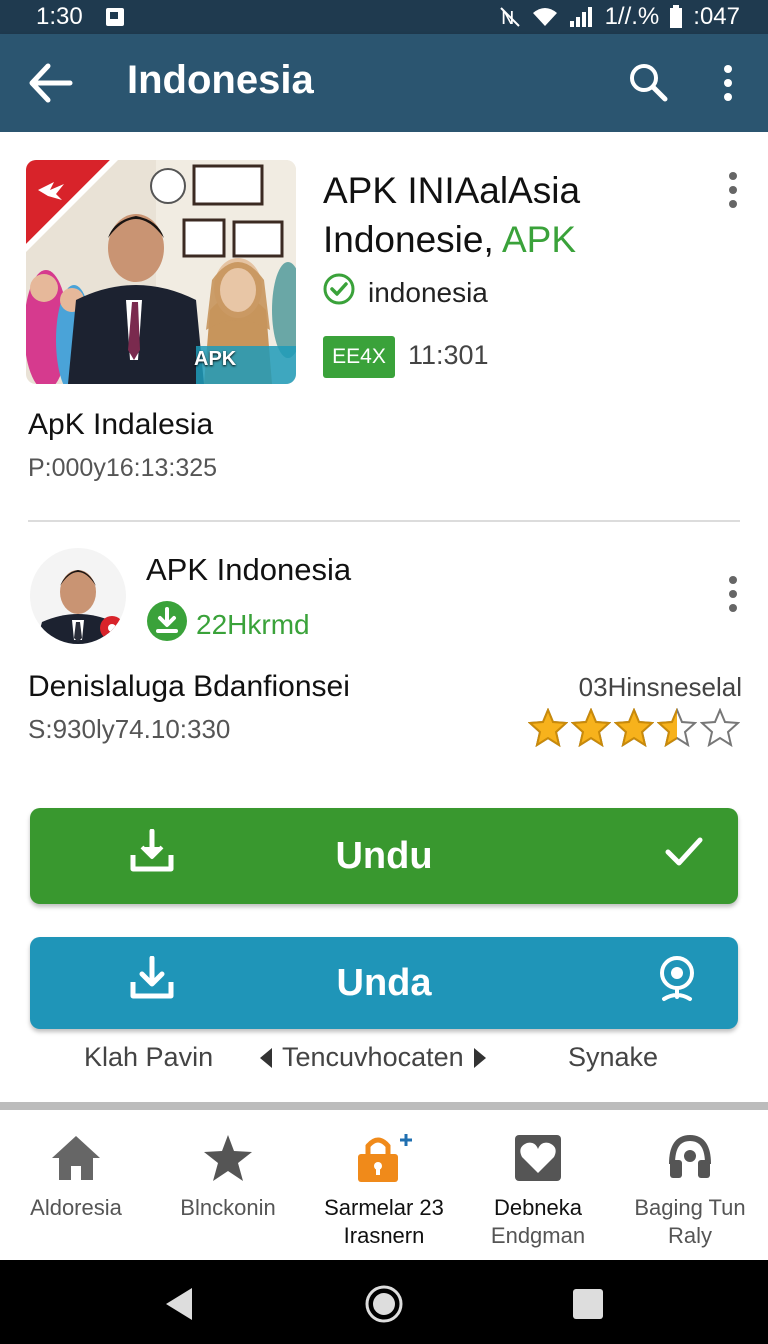 Image resolution: width=768 pixels, height=1344 pixels. Describe the element at coordinates (684, 856) in the screenshot. I see `check-icon` at that location.